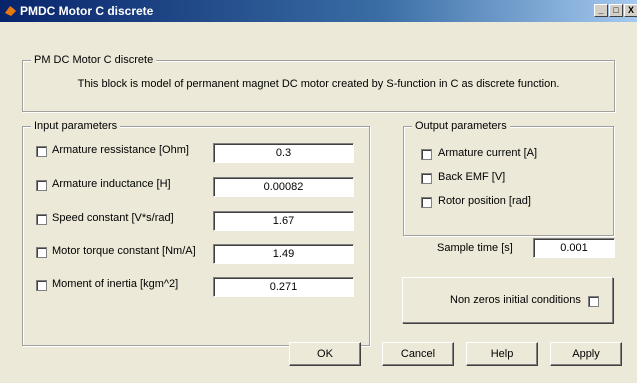 The width and height of the screenshot is (637, 383). I want to click on moment-of-inertia-checkbox, so click(41, 285).